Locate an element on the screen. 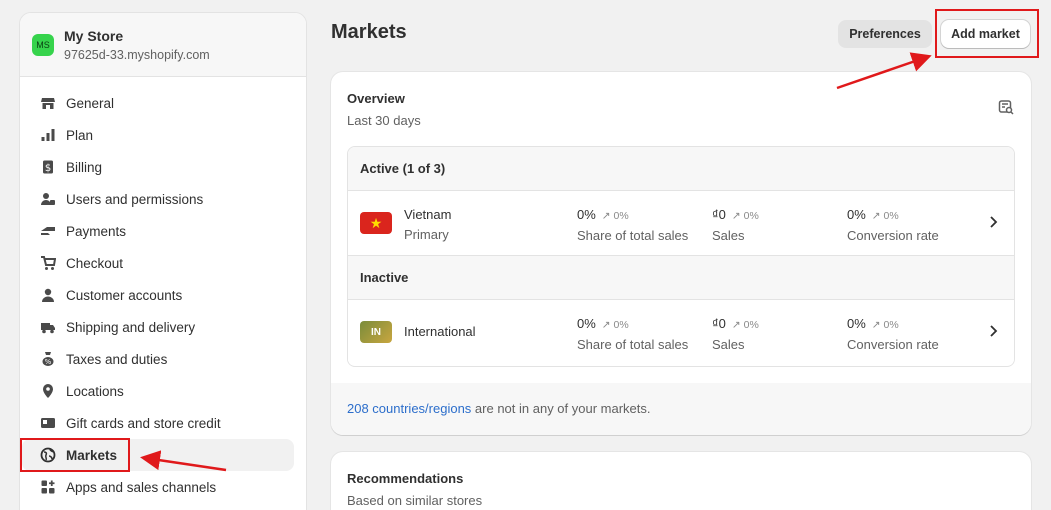  arrow-to-add-market is located at coordinates (884, 71).